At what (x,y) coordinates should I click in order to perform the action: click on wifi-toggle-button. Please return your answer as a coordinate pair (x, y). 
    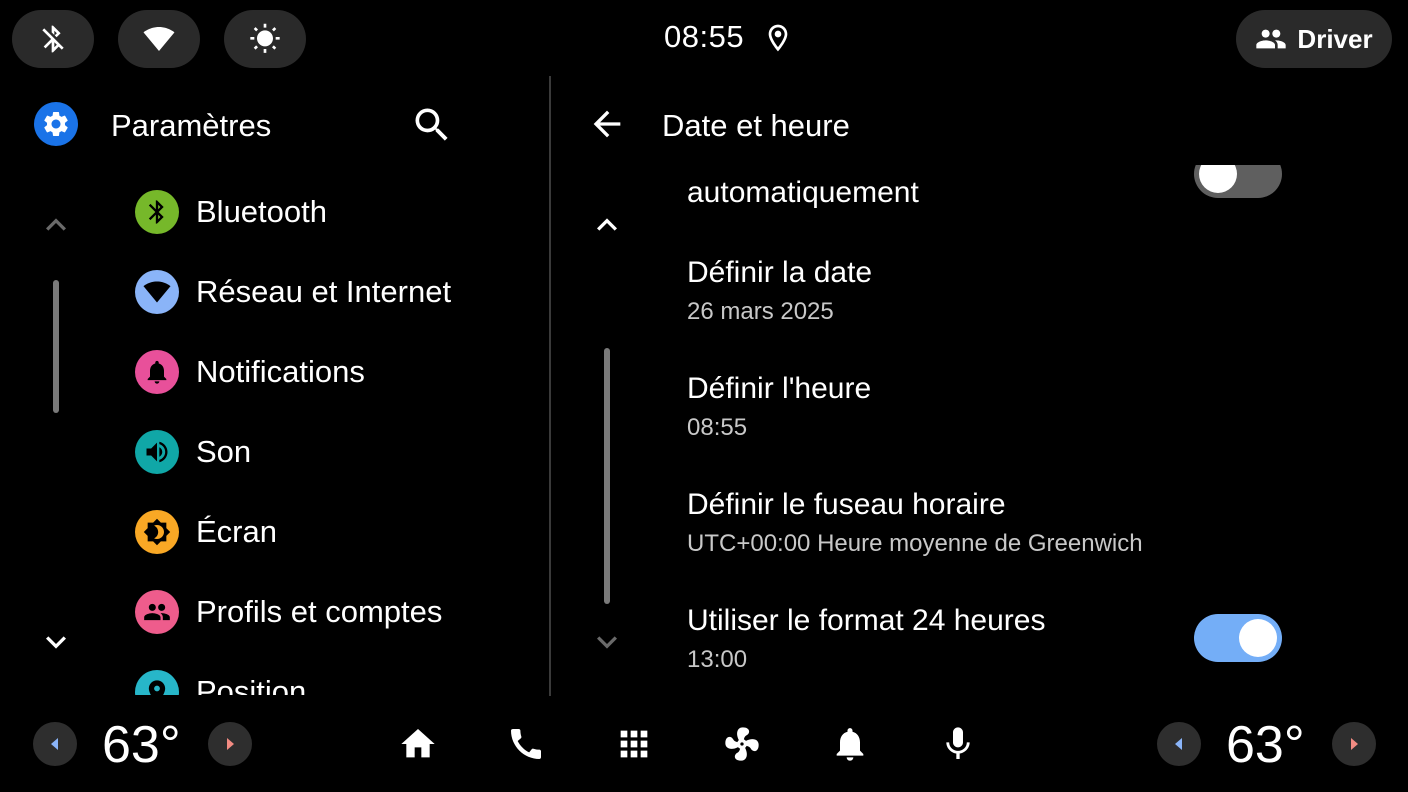
    Looking at the image, I should click on (159, 39).